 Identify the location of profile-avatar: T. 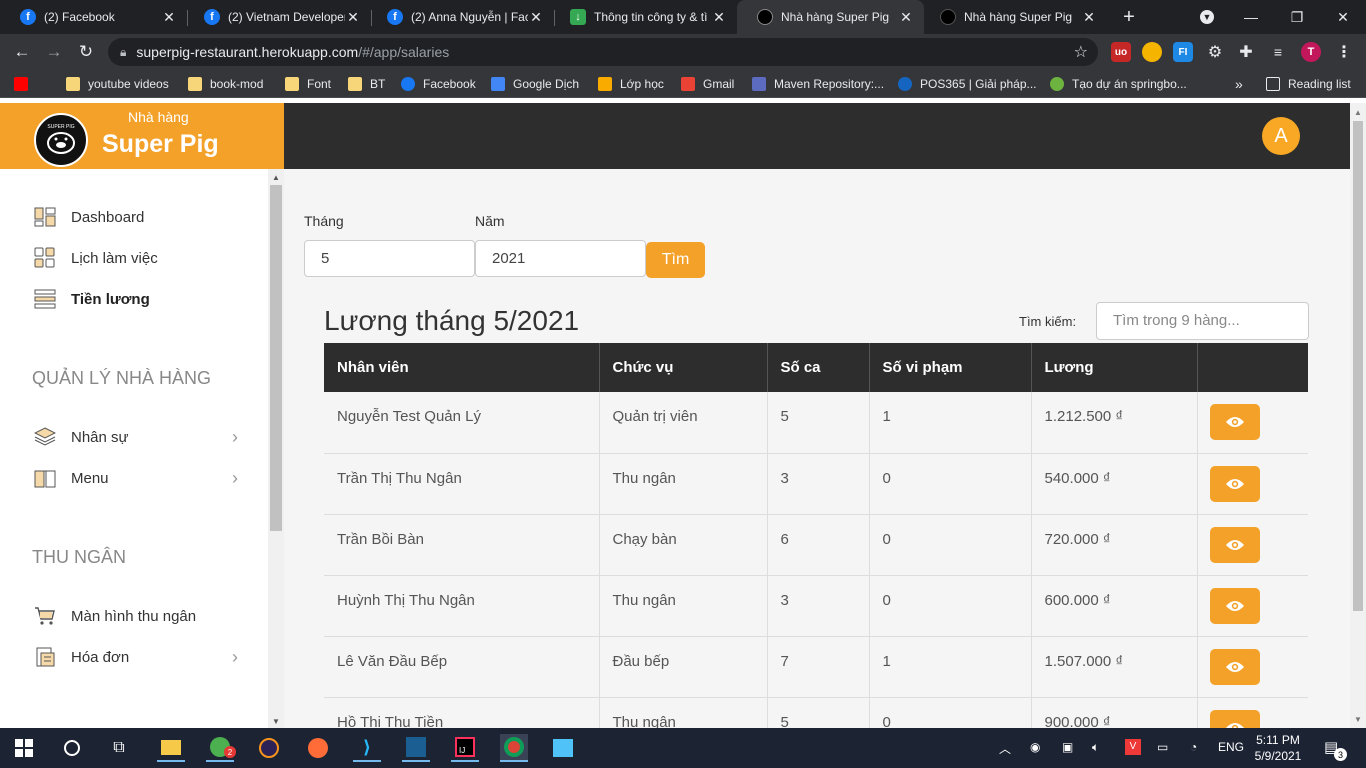
(1311, 52).